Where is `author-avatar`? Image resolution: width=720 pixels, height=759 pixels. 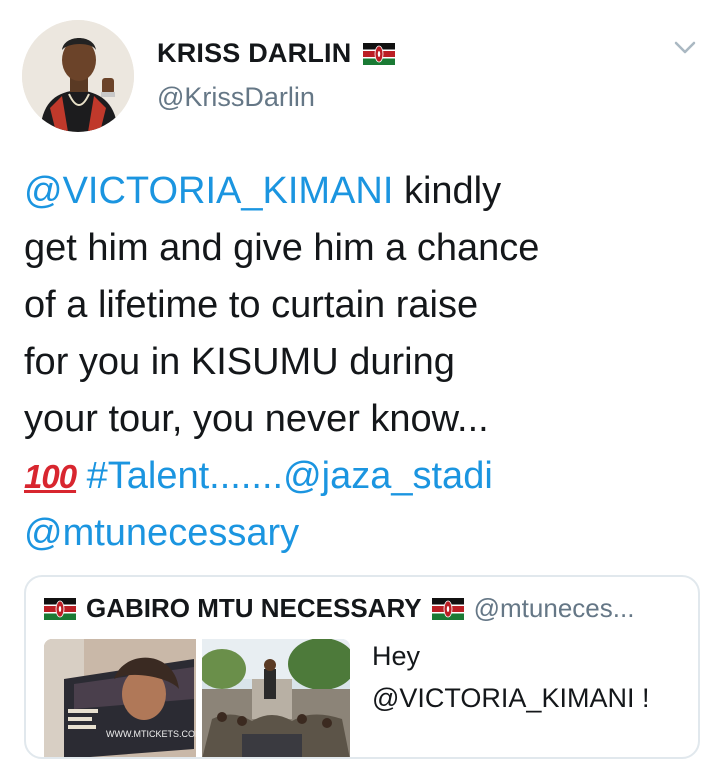 author-avatar is located at coordinates (78, 76).